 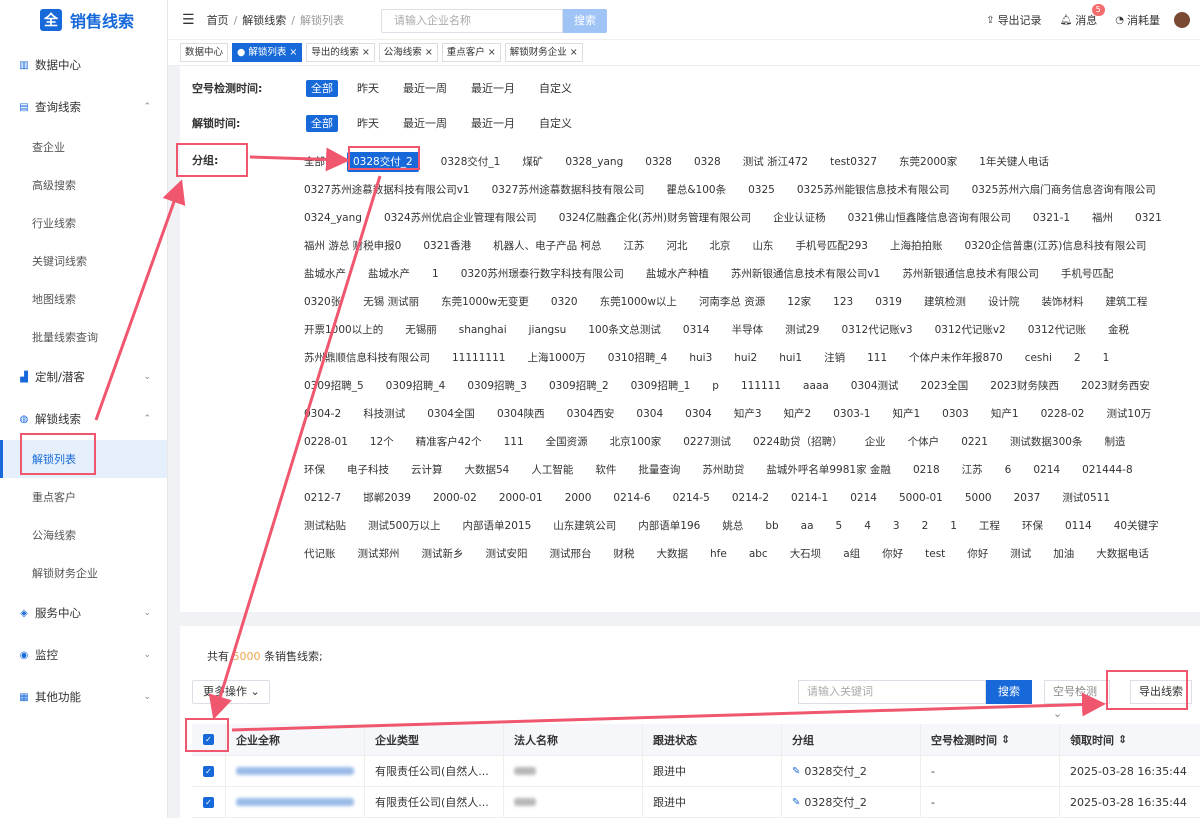 What do you see at coordinates (758, 554) in the screenshot?
I see `group-tag: abc` at bounding box center [758, 554].